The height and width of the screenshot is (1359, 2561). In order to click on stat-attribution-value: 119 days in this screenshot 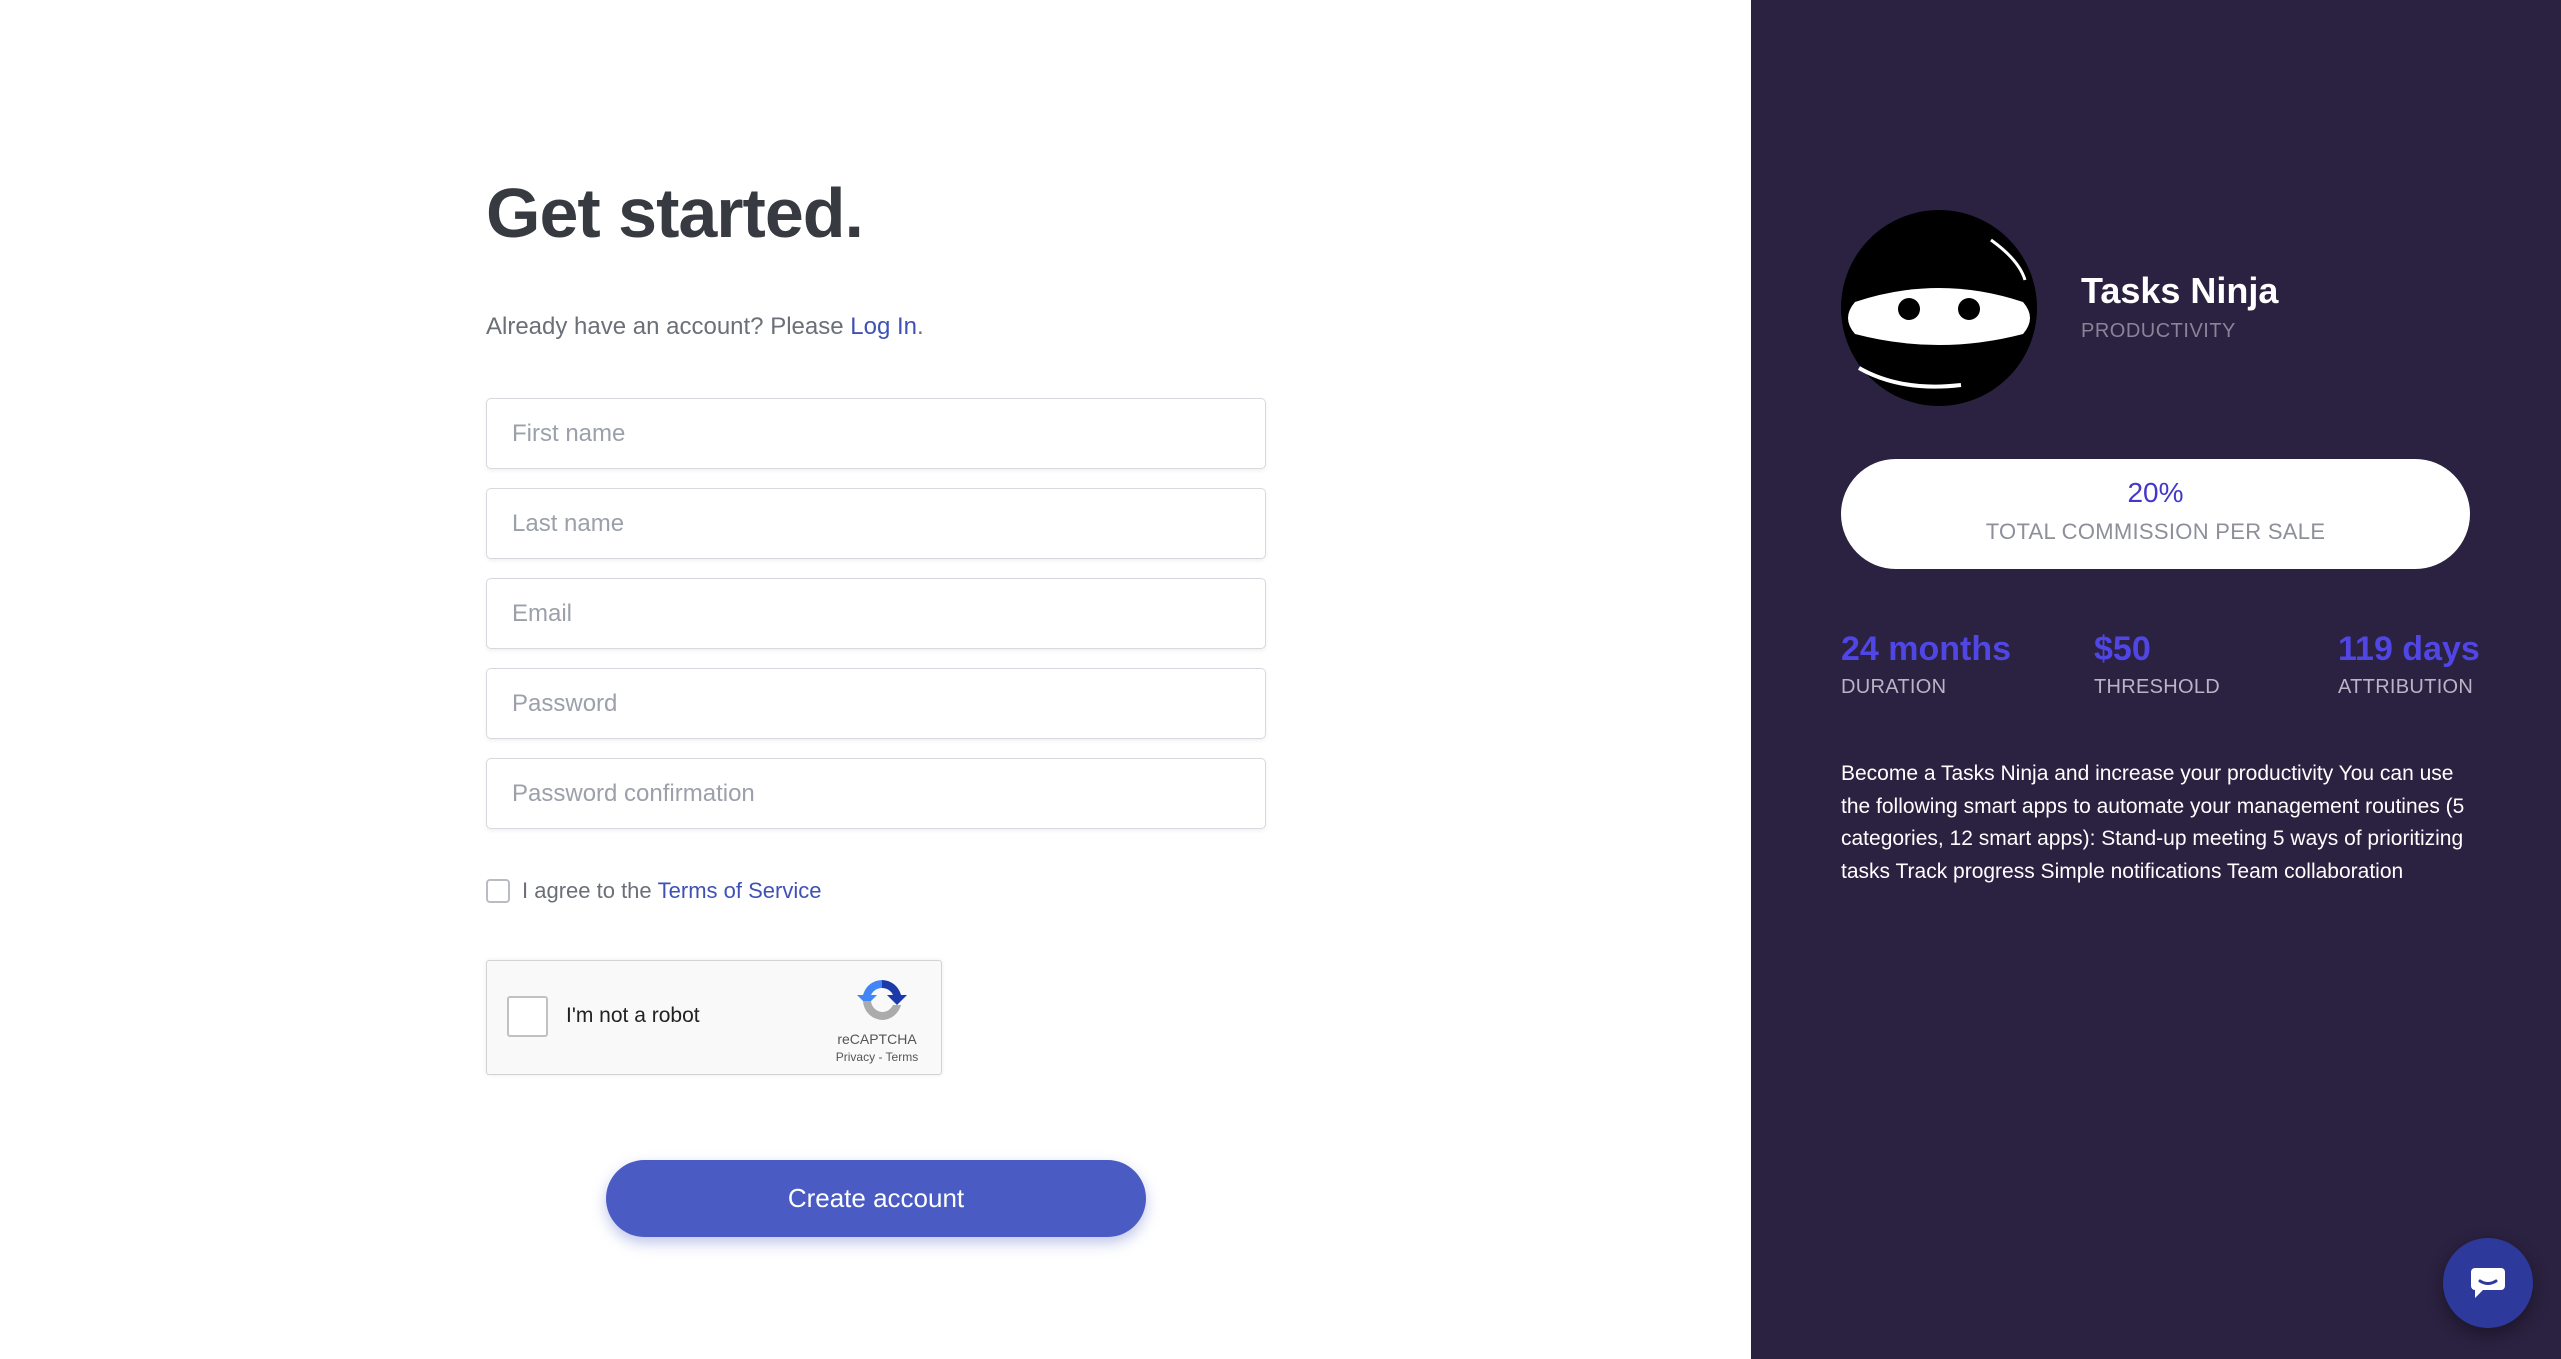, I will do `click(2409, 649)`.